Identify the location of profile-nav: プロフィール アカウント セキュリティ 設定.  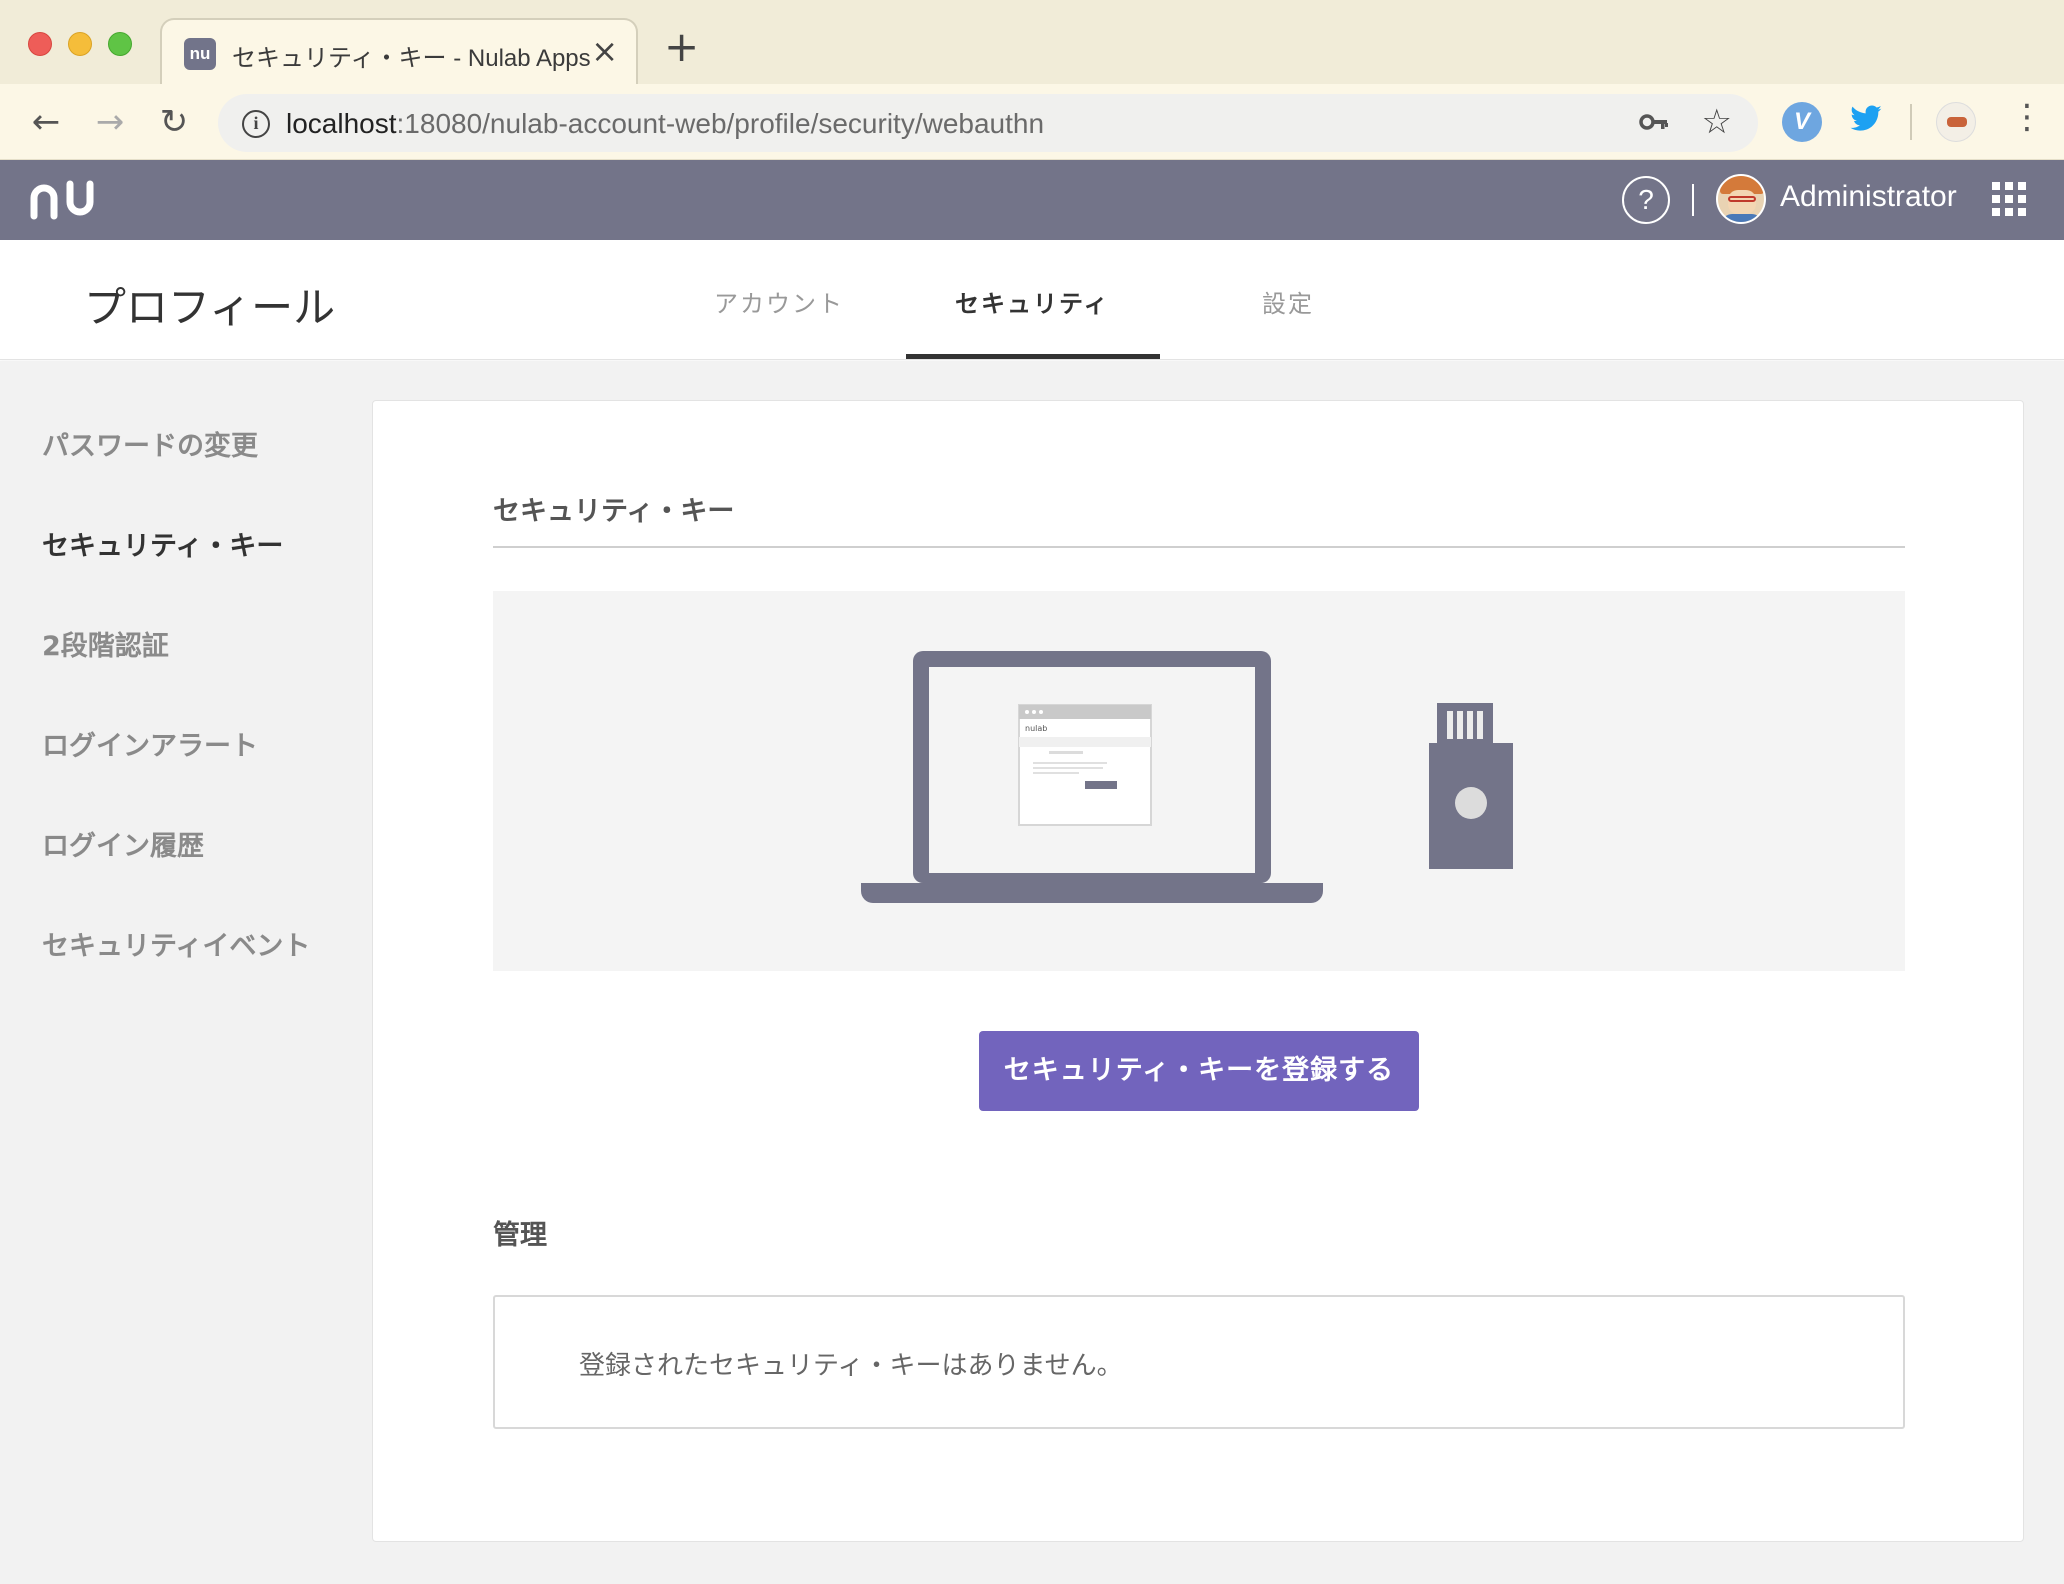
(1032, 300).